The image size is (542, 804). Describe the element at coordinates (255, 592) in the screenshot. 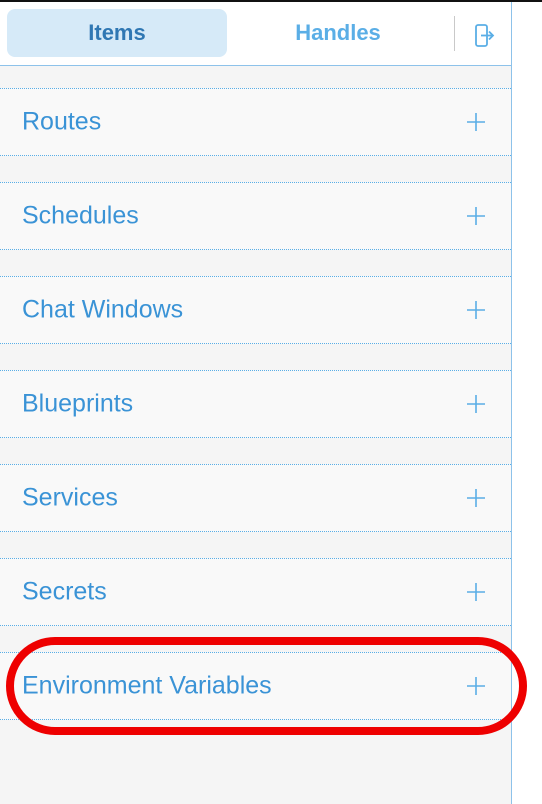

I see `list-item-secrets: Secrets` at that location.